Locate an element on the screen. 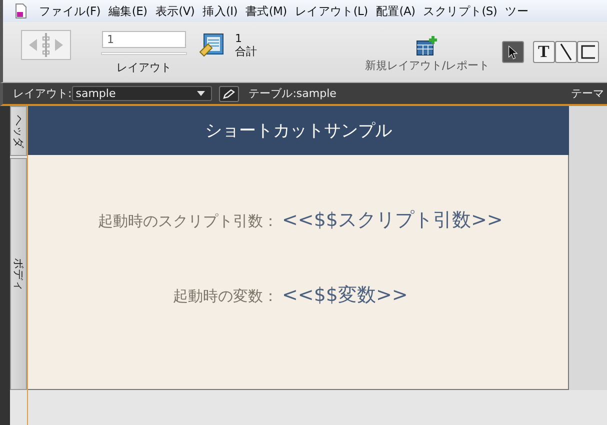 Image resolution: width=607 pixels, height=425 pixels. part-label: ボディ is located at coordinates (18, 274).